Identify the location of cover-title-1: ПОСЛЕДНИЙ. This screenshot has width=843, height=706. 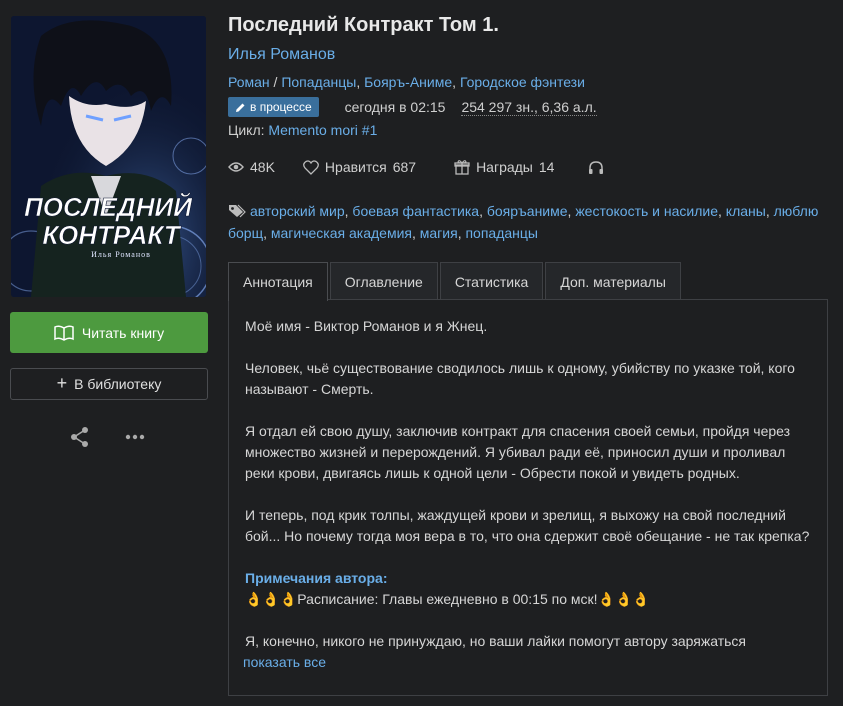
(108, 207).